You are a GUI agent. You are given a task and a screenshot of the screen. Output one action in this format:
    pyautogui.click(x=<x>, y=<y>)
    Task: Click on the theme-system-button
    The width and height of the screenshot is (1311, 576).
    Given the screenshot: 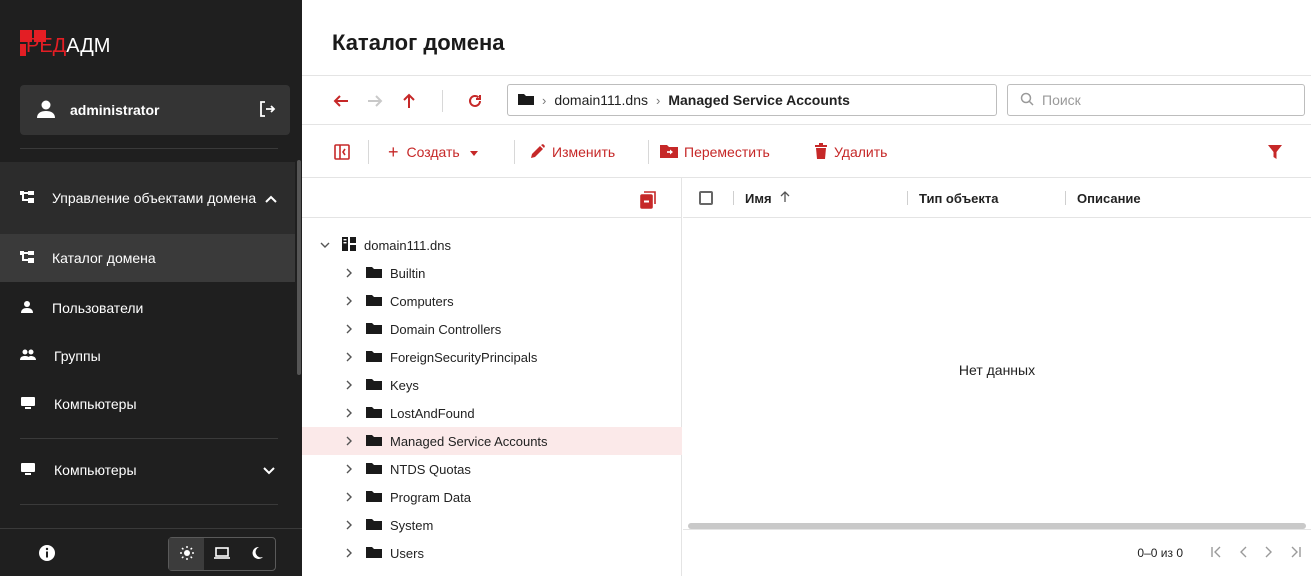 What is the action you would take?
    pyautogui.click(x=221, y=554)
    